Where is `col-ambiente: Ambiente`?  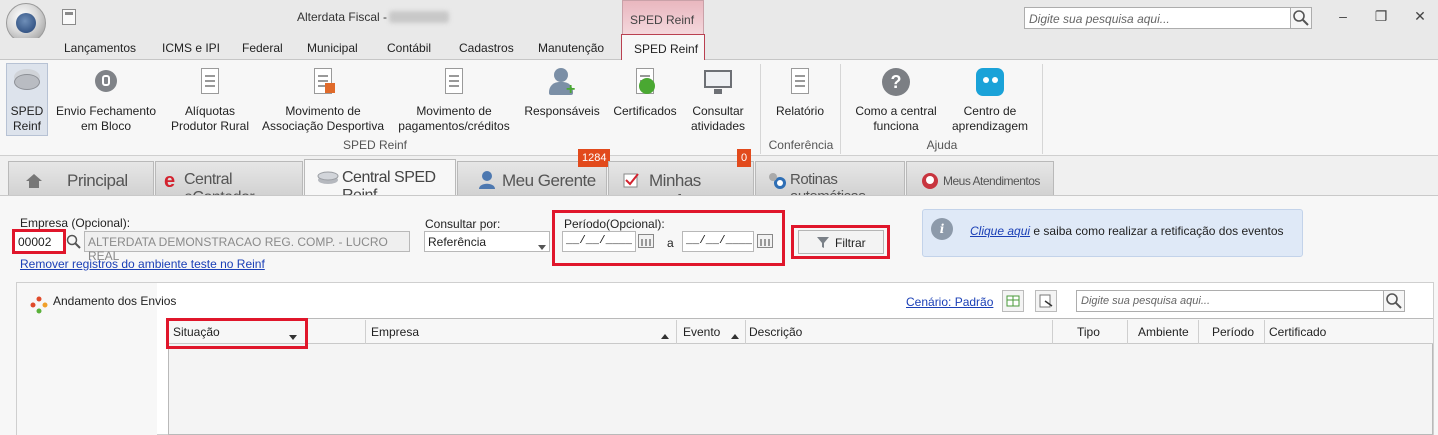
col-ambiente: Ambiente is located at coordinates (1163, 332).